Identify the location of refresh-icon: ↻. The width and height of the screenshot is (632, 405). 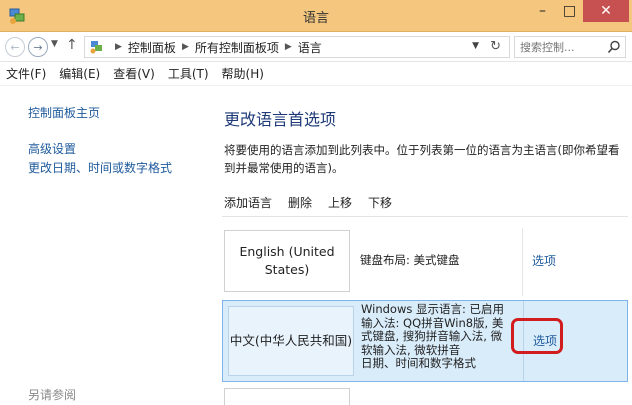
(495, 46).